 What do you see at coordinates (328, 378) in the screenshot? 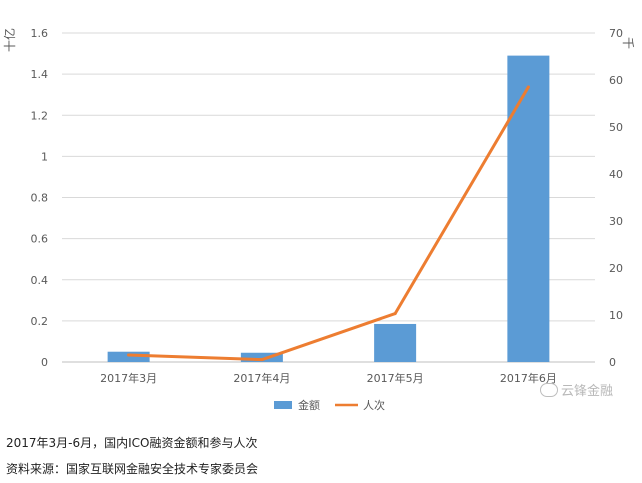
I see `category-ticks: 2017年3月 2017年4月 2017年5月 2017年6月` at bounding box center [328, 378].